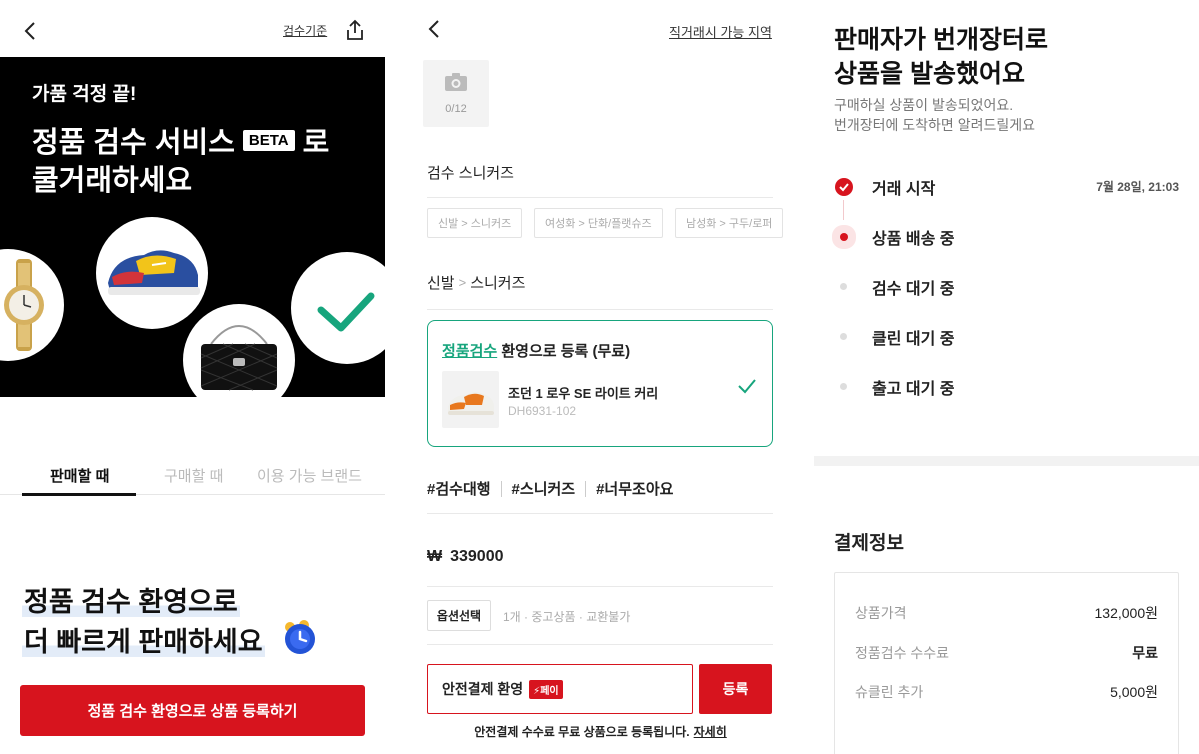  I want to click on hero-banner: 가품 걱정 끝! 정품 검수 서비스 BETA 로 쿨거래하세요, so click(192, 227).